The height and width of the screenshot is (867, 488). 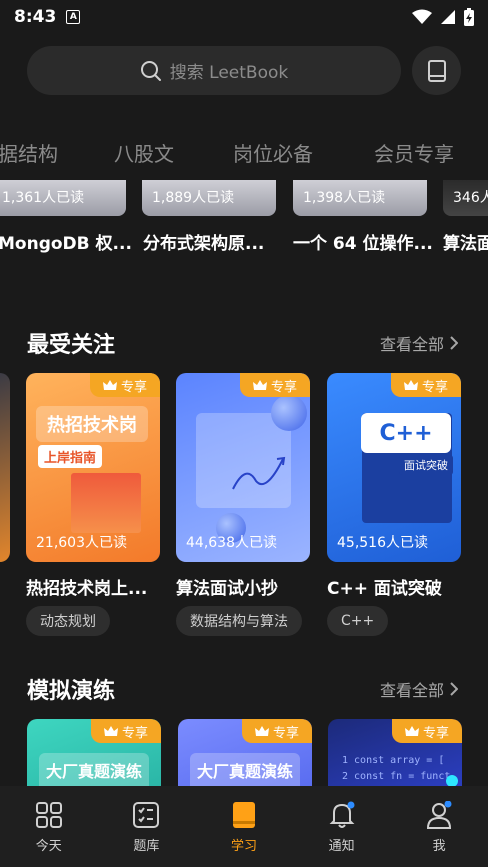 I want to click on battery-charging-icon, so click(x=469, y=17).